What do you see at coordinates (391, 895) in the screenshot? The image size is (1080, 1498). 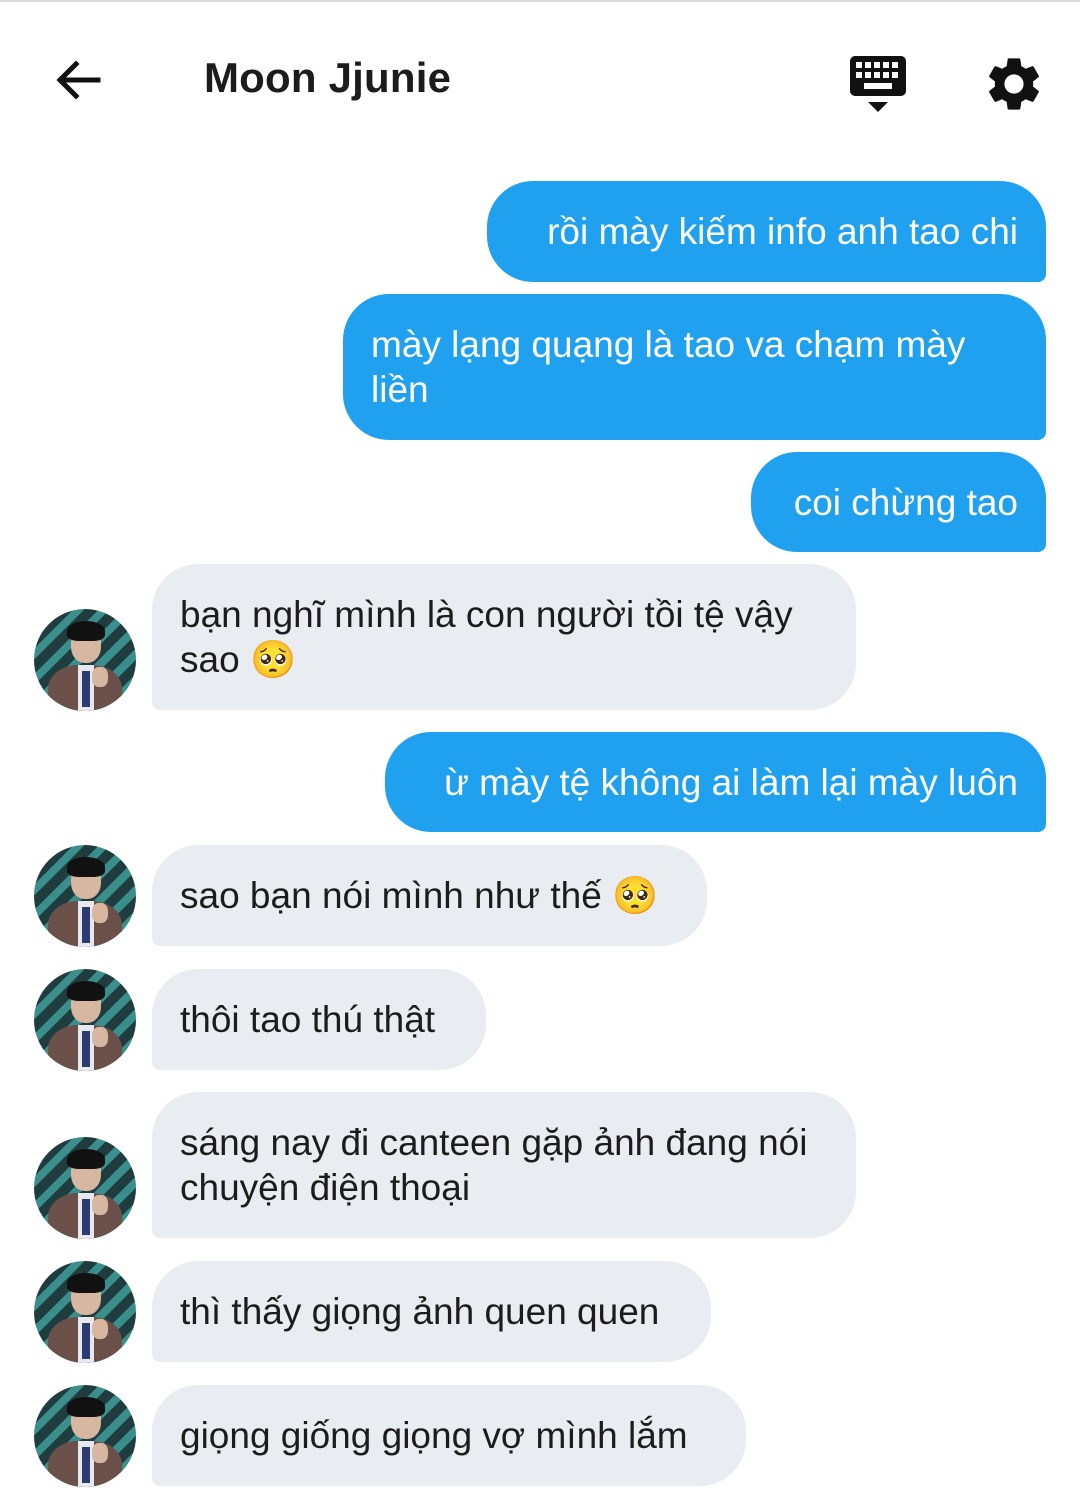 I see `message-text: sao bạn nói mình như thế` at bounding box center [391, 895].